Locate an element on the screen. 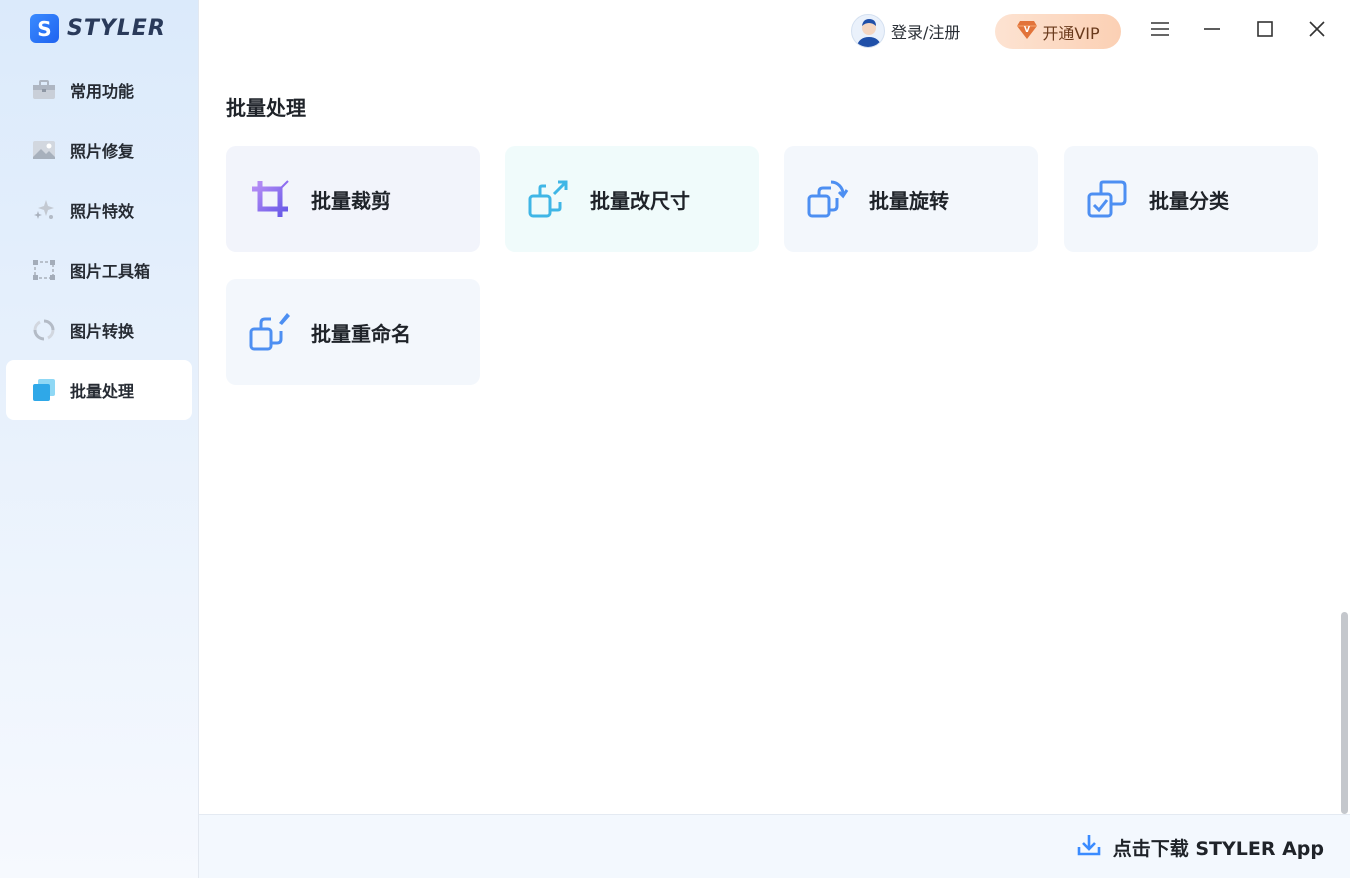 Image resolution: width=1350 pixels, height=878 pixels. maximize-icon is located at coordinates (1265, 31).